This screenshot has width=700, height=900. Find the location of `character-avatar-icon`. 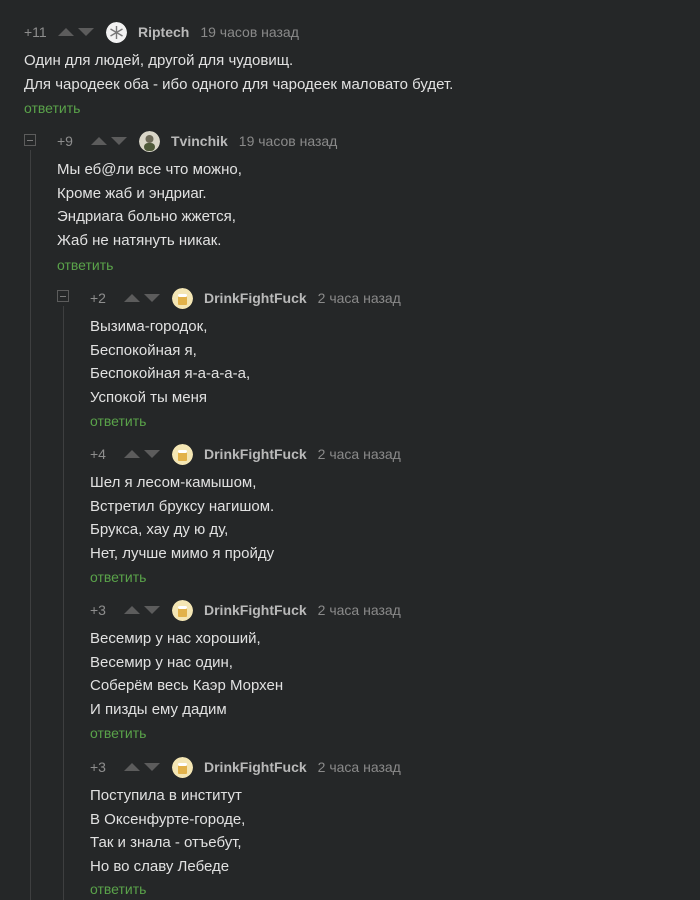

character-avatar-icon is located at coordinates (149, 141).